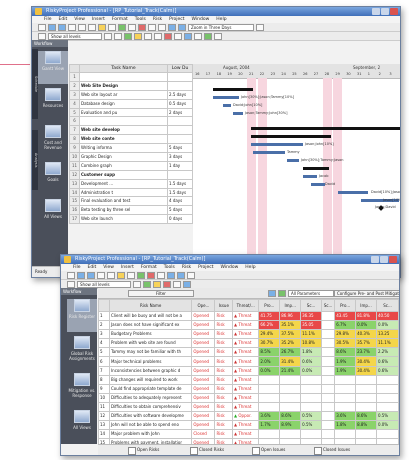 The height and width of the screenshot is (460, 409). I want to click on risk-name: Could find appropriate template de, so click(150, 388).